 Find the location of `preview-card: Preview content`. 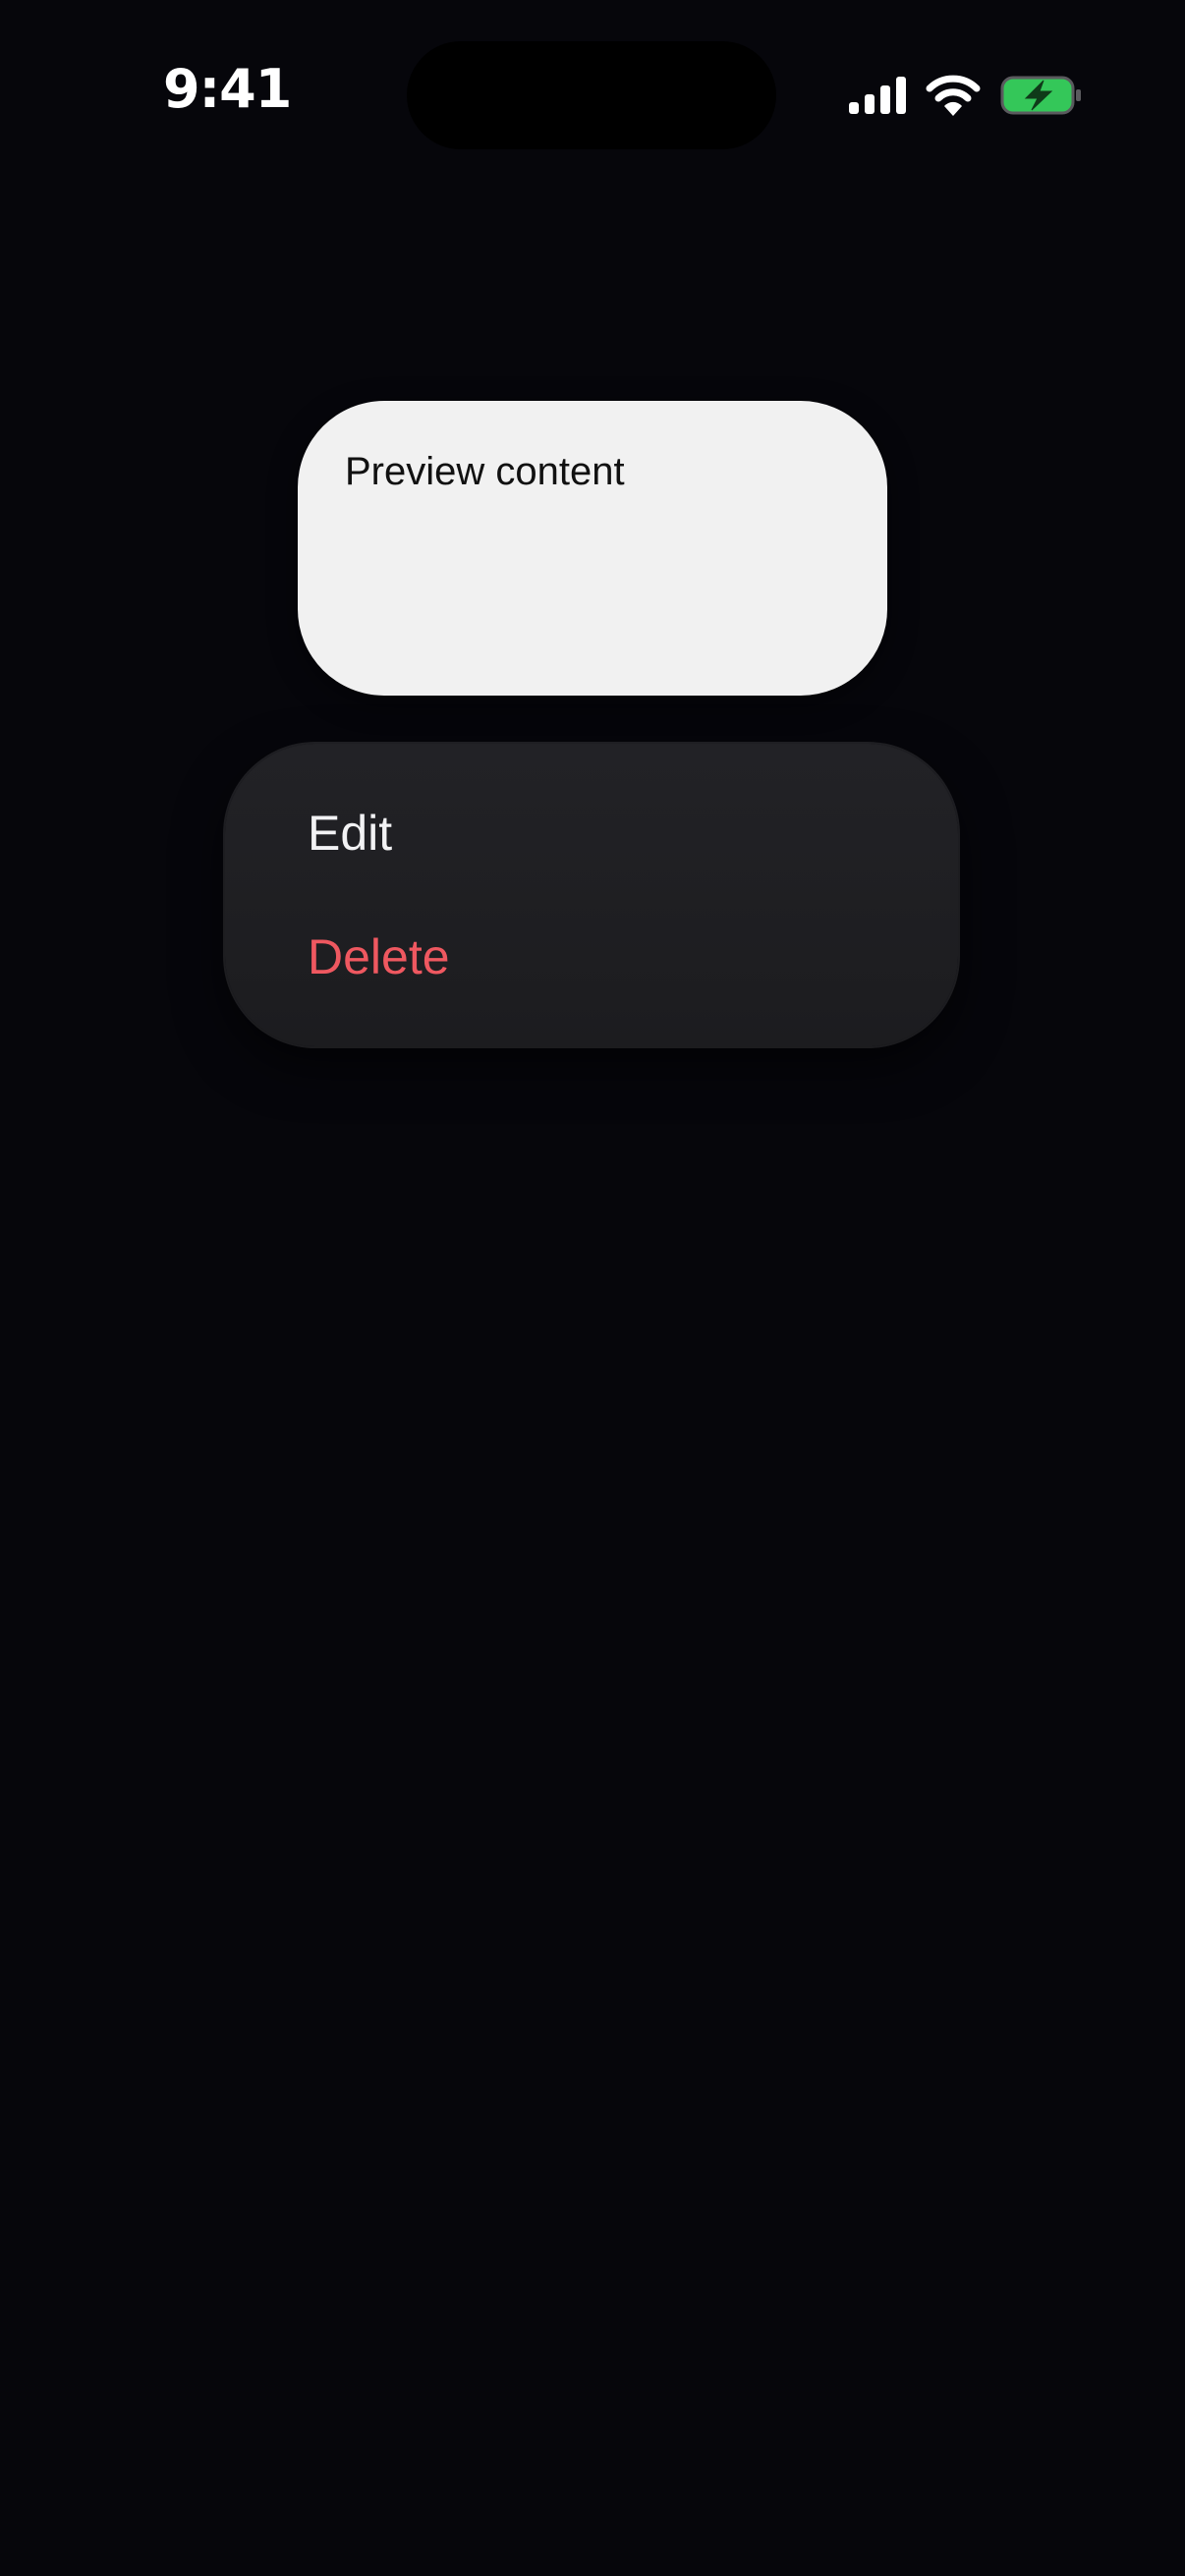

preview-card: Preview content is located at coordinates (592, 548).